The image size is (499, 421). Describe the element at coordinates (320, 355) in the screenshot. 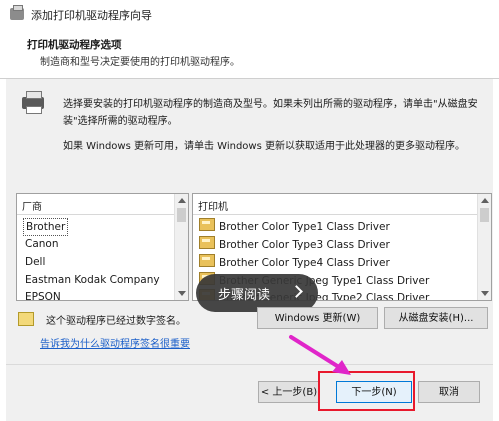

I see `annotation-arrow-icon` at that location.